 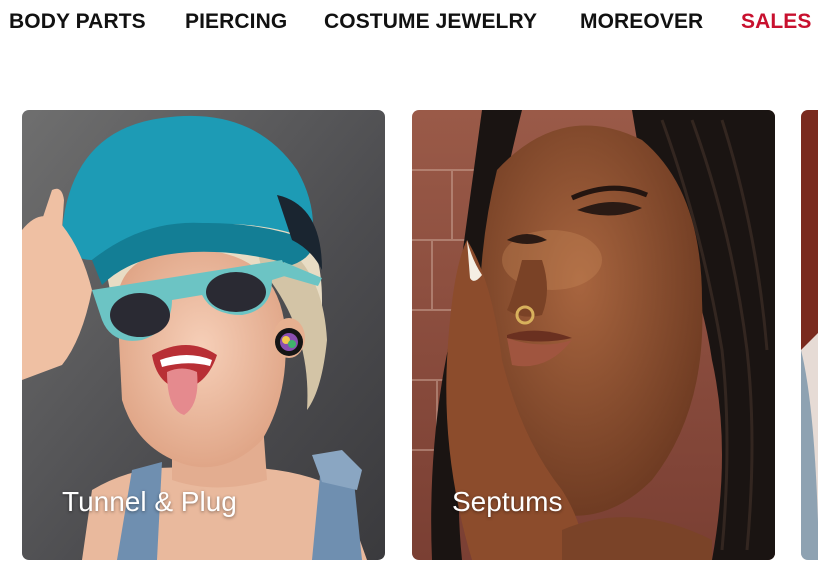 I want to click on nav-item-piercing: PIERCING, so click(x=236, y=22).